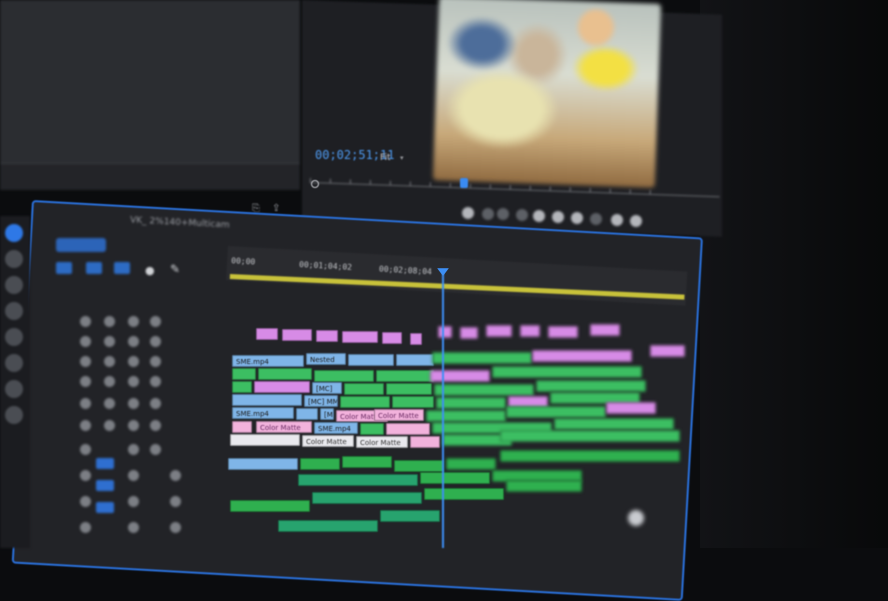 The height and width of the screenshot is (601, 888). Describe the element at coordinates (326, 359) in the screenshot. I see `clip-nested: Nested` at that location.